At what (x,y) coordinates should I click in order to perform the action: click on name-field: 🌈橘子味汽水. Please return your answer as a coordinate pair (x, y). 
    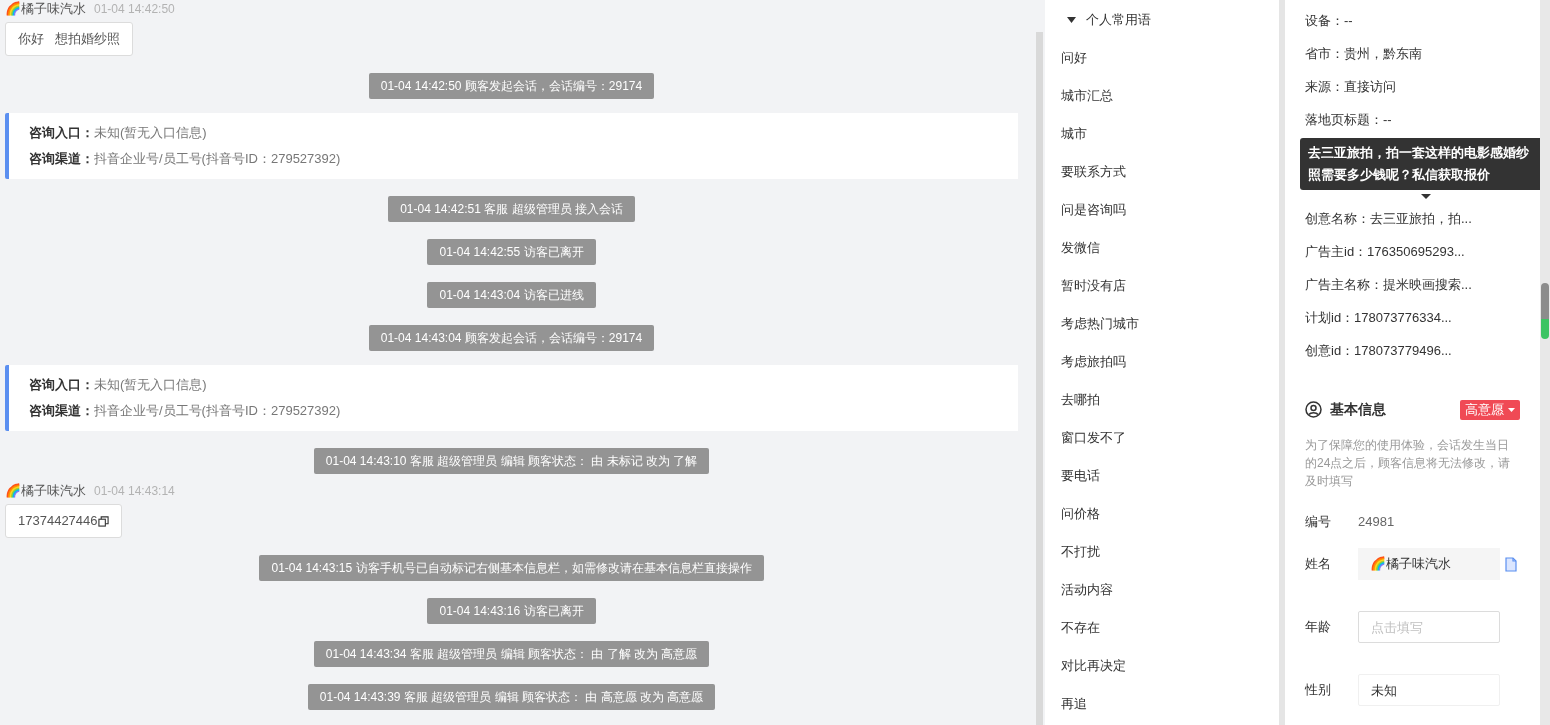
    Looking at the image, I should click on (1429, 564).